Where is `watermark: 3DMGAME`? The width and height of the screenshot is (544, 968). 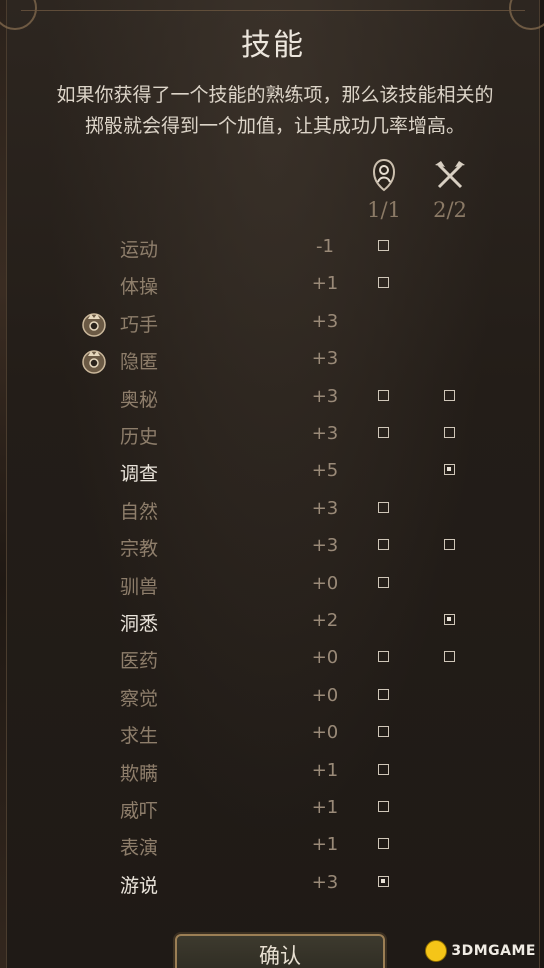 watermark: 3DMGAME is located at coordinates (480, 951).